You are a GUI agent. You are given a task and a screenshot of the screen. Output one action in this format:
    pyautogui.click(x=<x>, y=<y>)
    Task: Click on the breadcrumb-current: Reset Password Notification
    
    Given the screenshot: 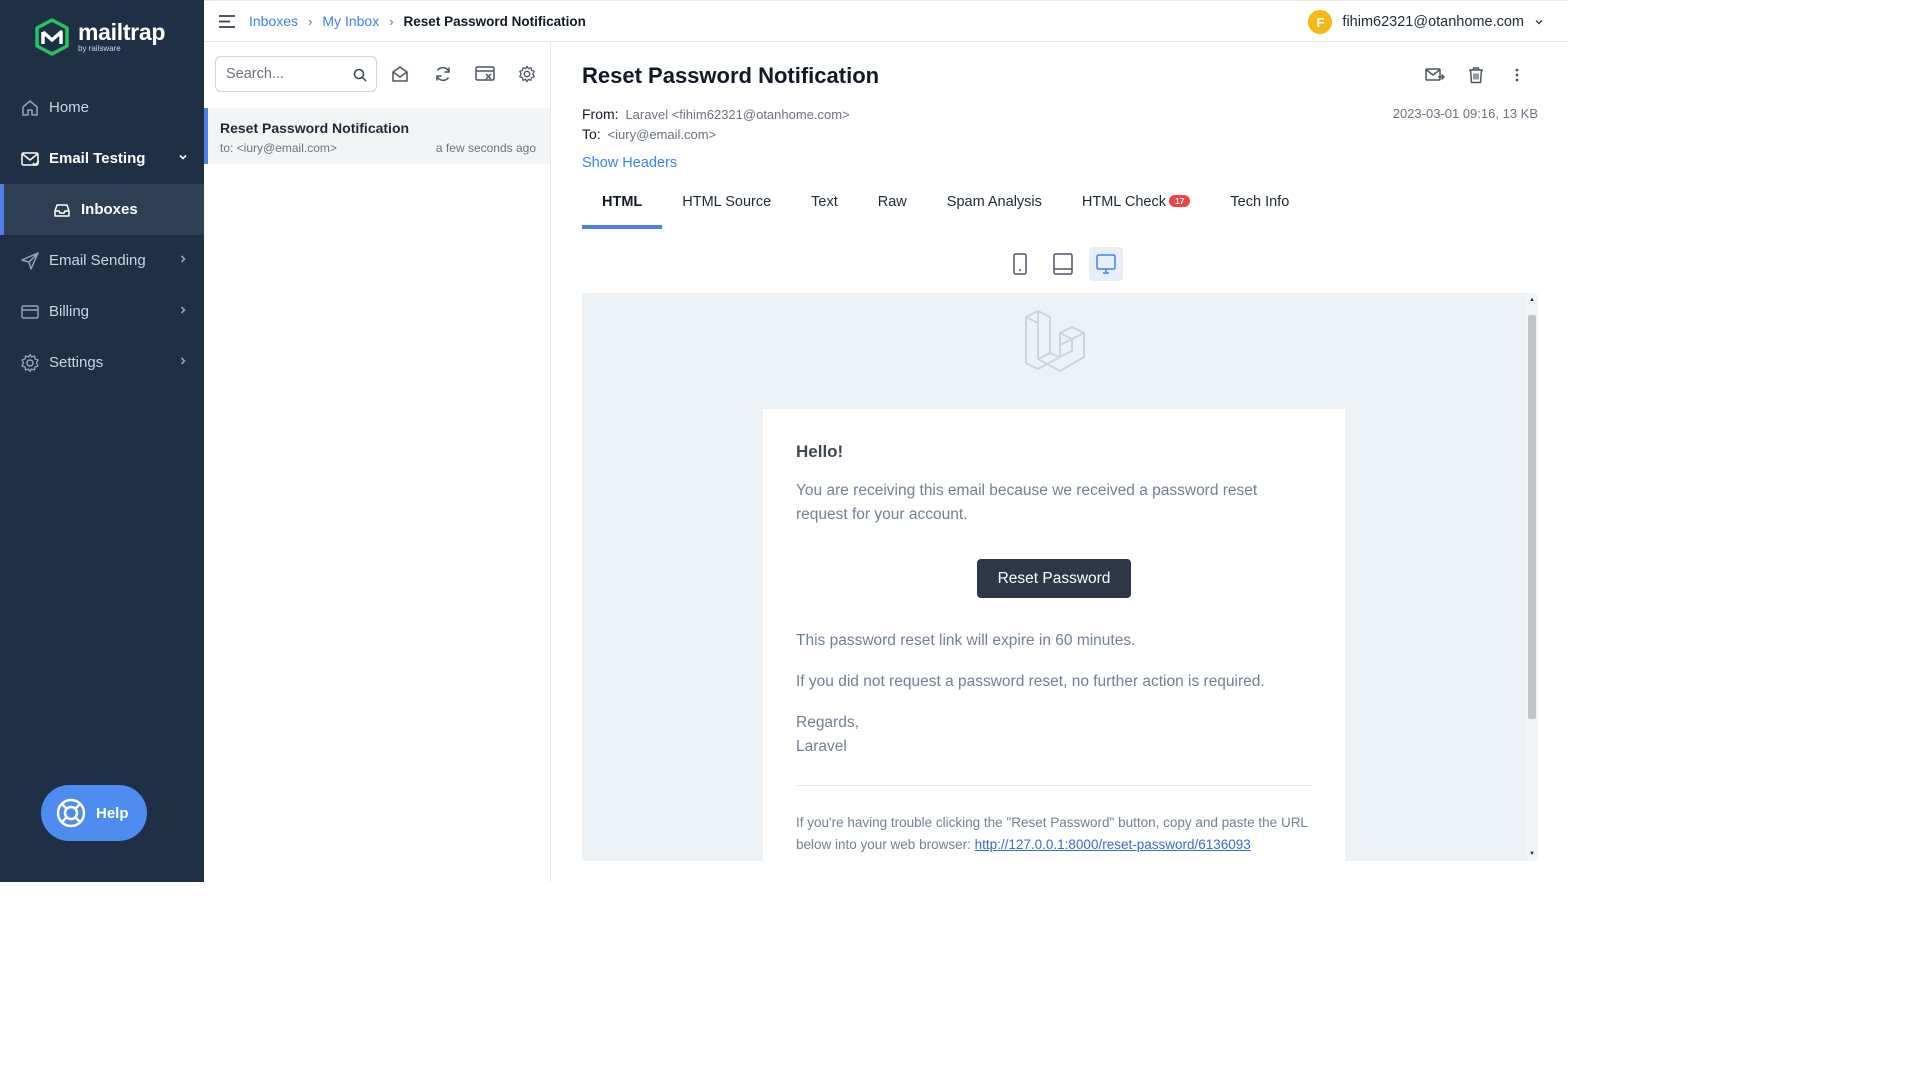 What is the action you would take?
    pyautogui.click(x=494, y=21)
    